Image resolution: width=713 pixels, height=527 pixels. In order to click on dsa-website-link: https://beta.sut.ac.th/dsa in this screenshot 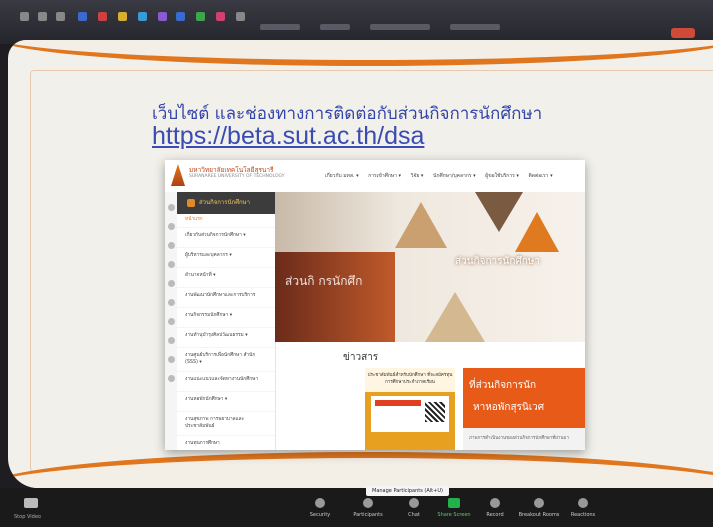, I will do `click(288, 136)`.